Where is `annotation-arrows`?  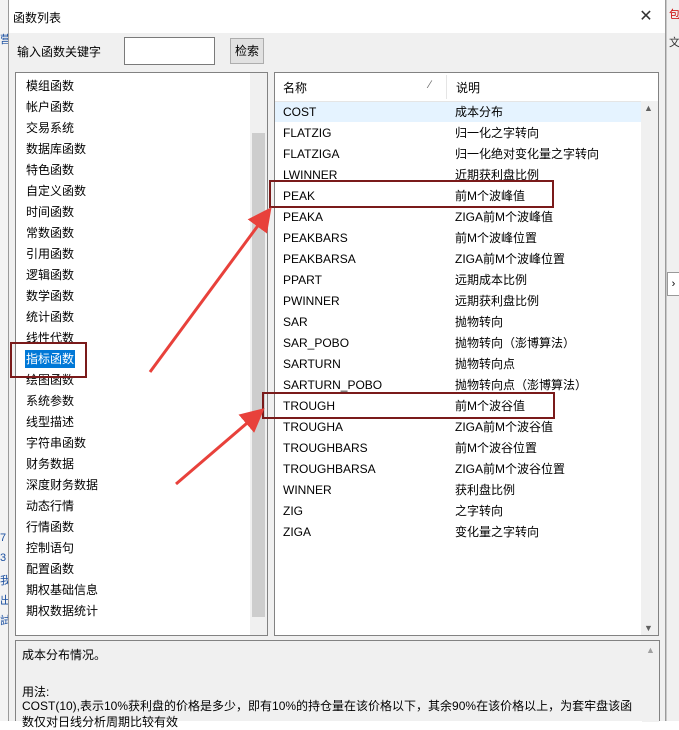 annotation-arrows is located at coordinates (210, 346).